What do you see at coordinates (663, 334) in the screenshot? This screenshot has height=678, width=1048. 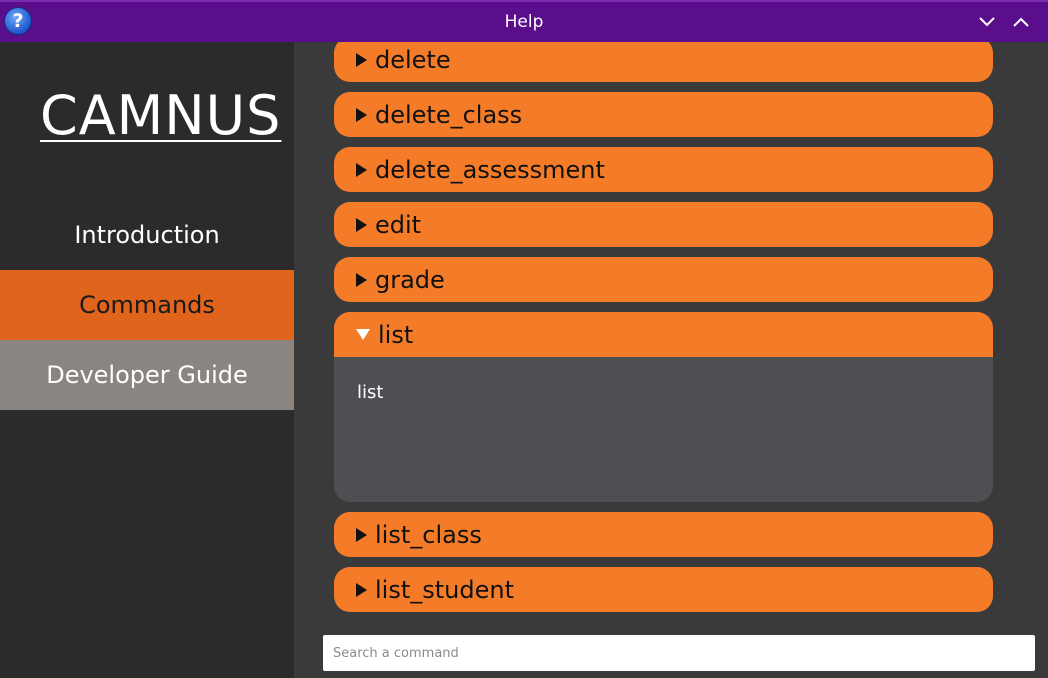 I see `command-item-list: list` at bounding box center [663, 334].